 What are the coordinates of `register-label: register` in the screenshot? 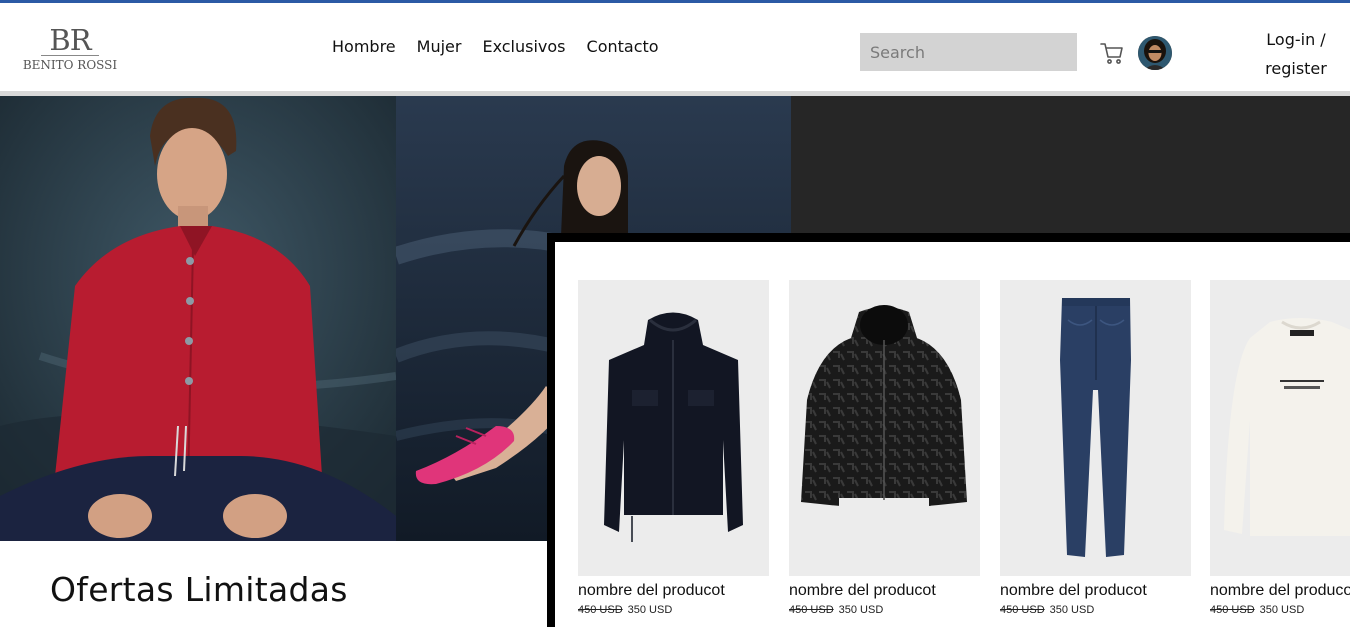 It's located at (1296, 68).